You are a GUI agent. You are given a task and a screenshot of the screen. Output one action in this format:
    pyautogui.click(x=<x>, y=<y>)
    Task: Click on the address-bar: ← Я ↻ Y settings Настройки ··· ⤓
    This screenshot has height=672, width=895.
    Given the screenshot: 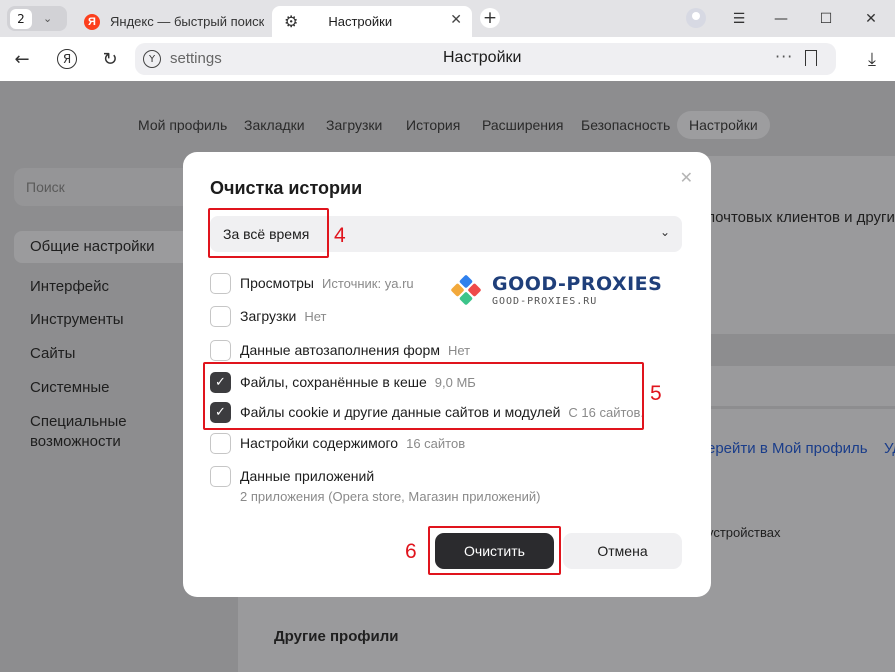 What is the action you would take?
    pyautogui.click(x=447, y=59)
    